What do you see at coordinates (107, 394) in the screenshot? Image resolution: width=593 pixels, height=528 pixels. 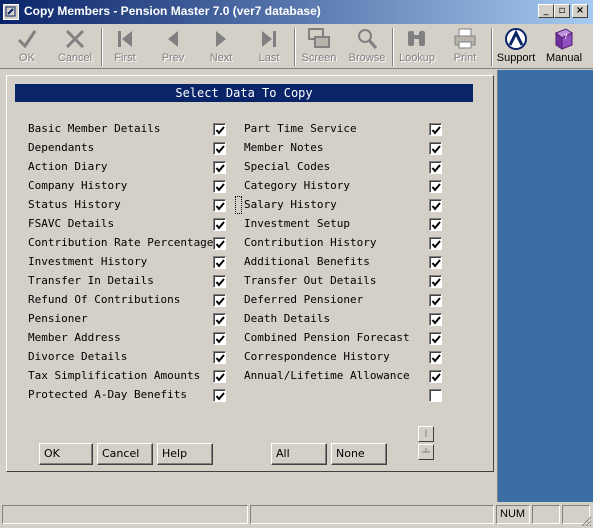 I see `item-label: Protected A-Day Benefits` at bounding box center [107, 394].